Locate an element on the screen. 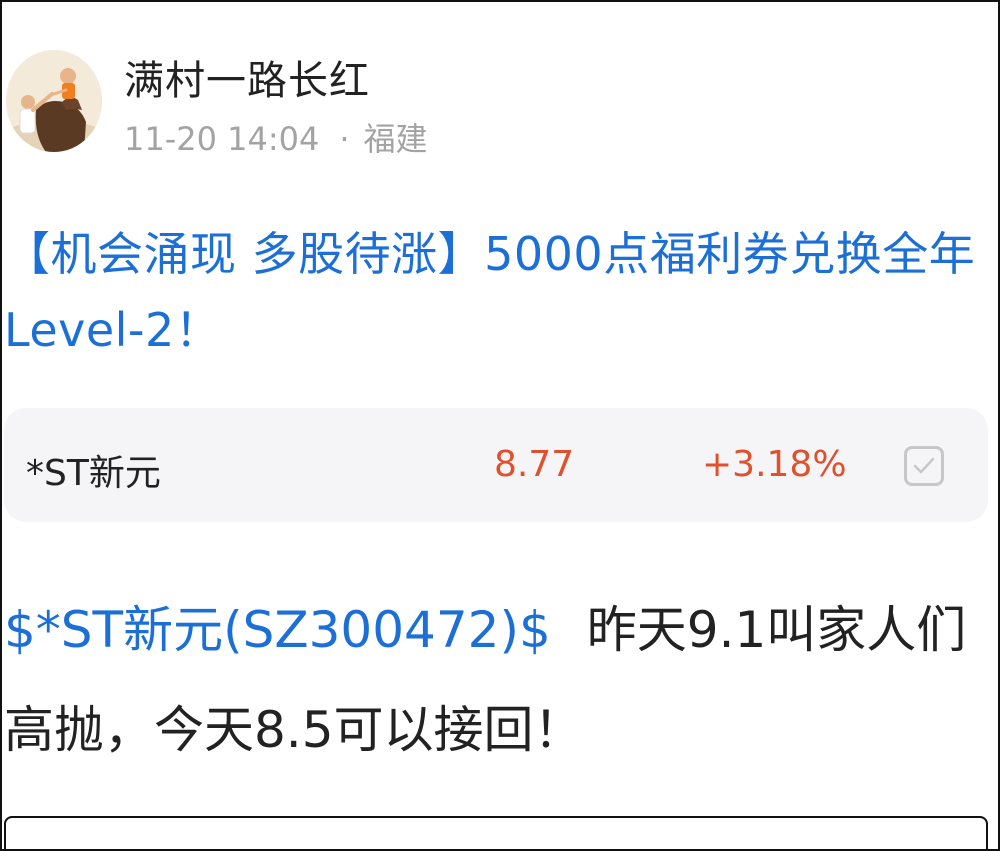 This screenshot has height=851, width=1000. stock-tag-link: $*ST新元(SZ300472)$ is located at coordinates (277, 630).